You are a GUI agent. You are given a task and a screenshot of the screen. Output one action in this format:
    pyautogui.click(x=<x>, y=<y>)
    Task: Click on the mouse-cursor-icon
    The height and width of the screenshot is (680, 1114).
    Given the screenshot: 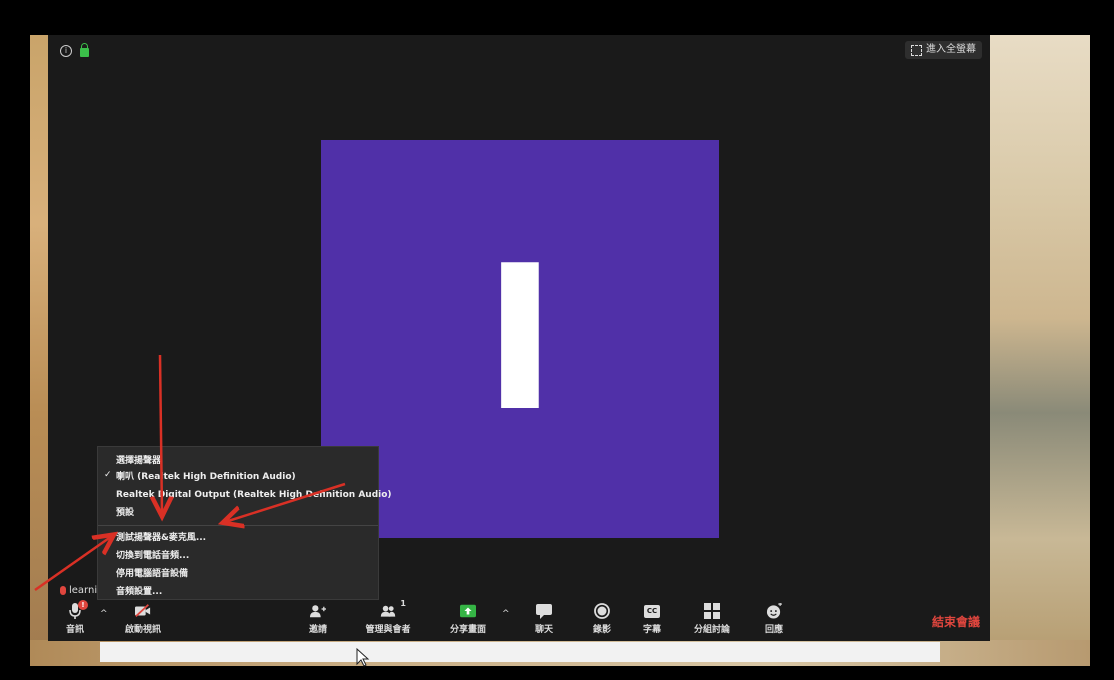 What is the action you would take?
    pyautogui.click(x=363, y=657)
    